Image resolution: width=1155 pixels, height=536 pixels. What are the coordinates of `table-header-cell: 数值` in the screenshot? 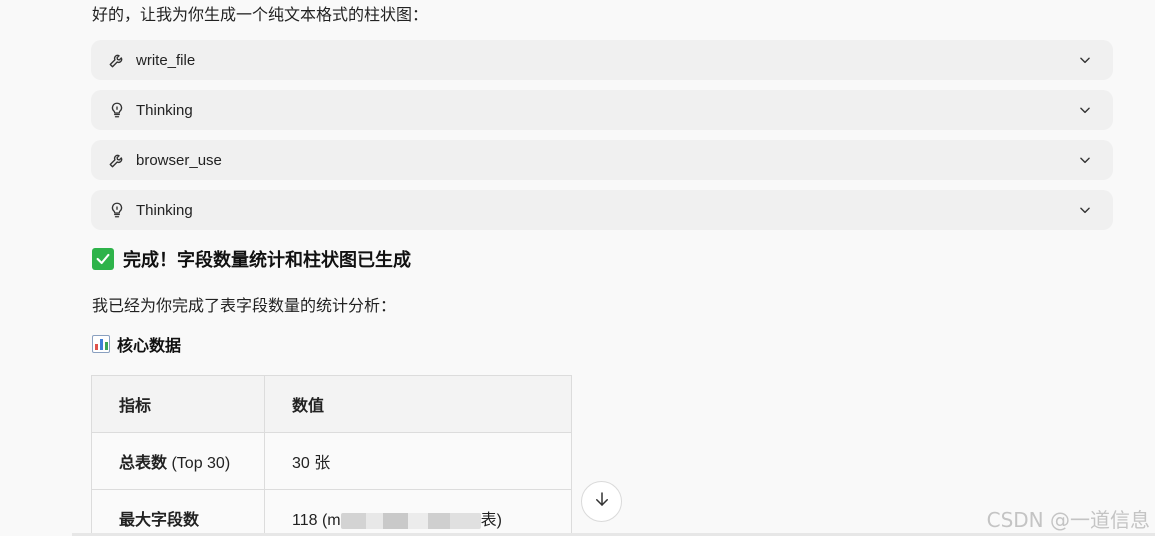 It's located at (418, 404).